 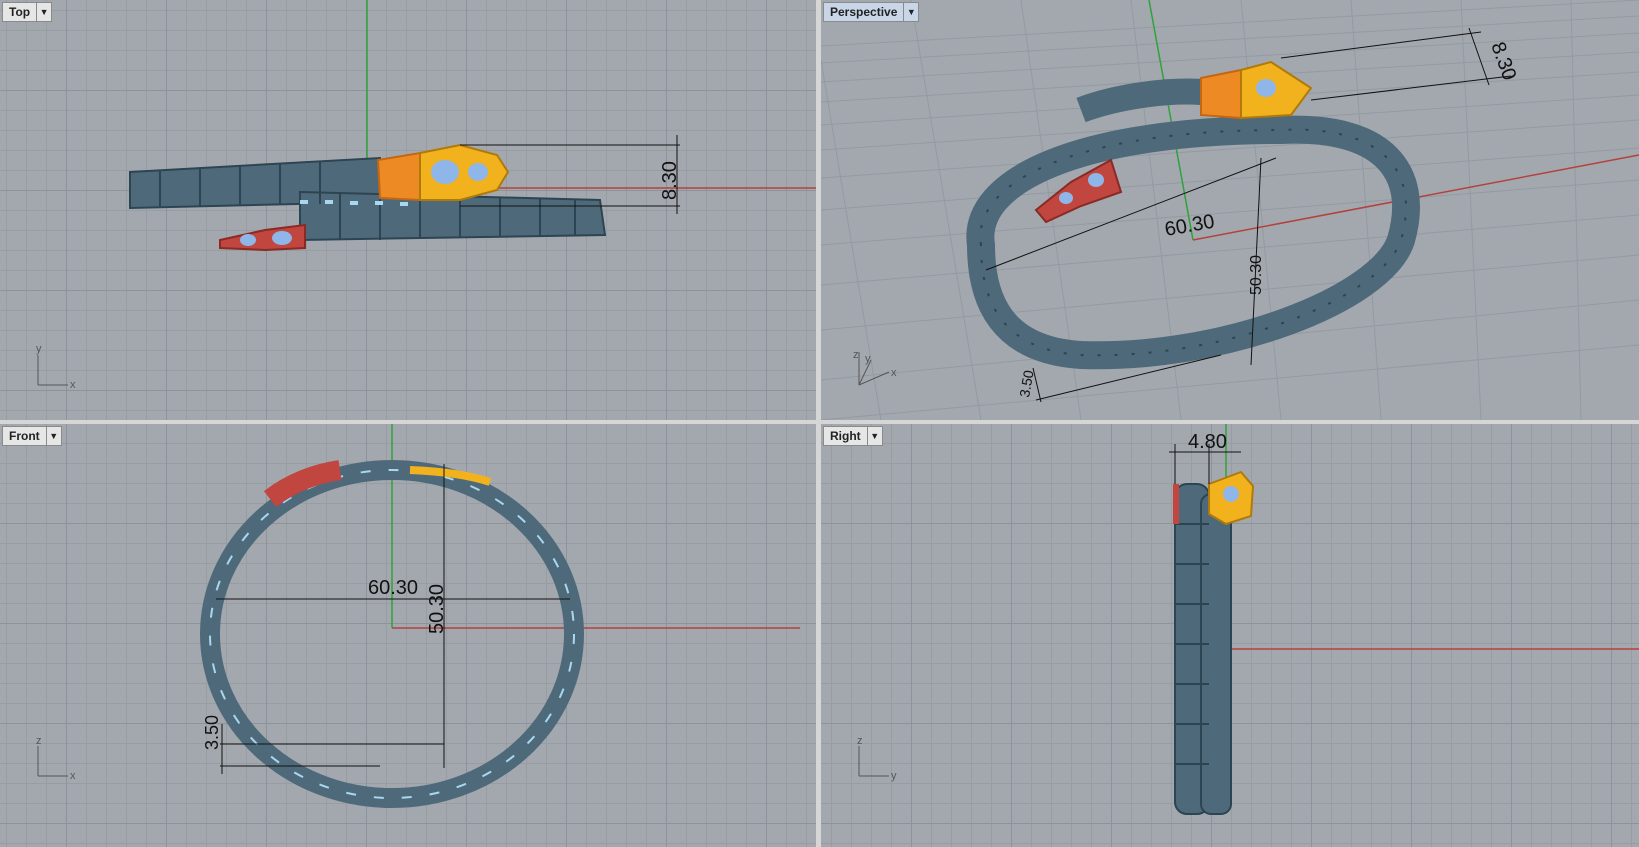 I want to click on axis-indicator: y x, so click(x=56, y=367).